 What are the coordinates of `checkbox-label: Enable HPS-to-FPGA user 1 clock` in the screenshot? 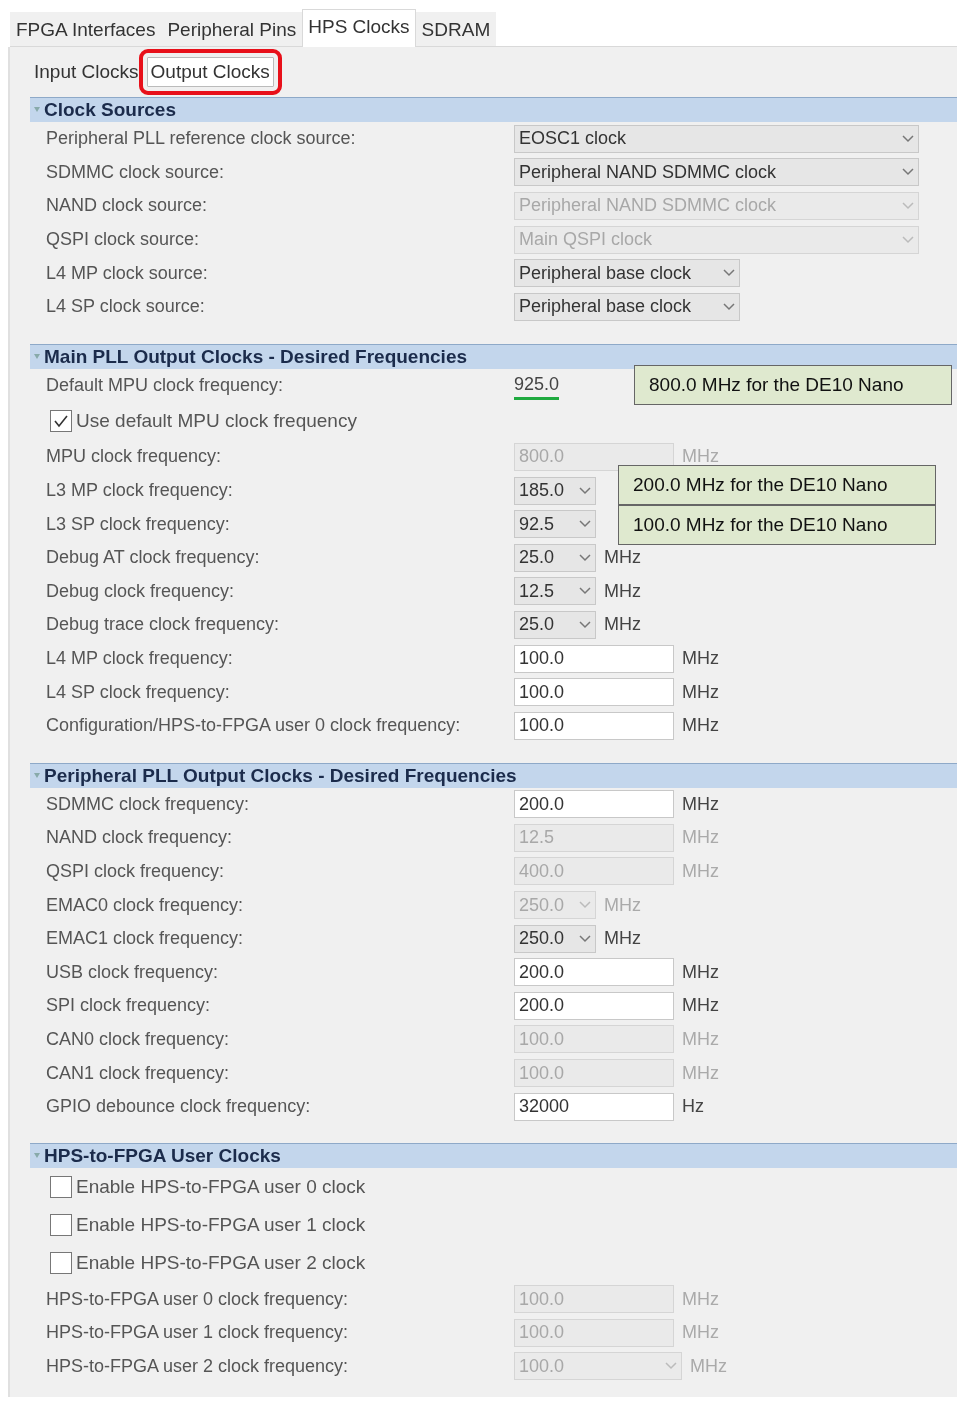 It's located at (221, 1225).